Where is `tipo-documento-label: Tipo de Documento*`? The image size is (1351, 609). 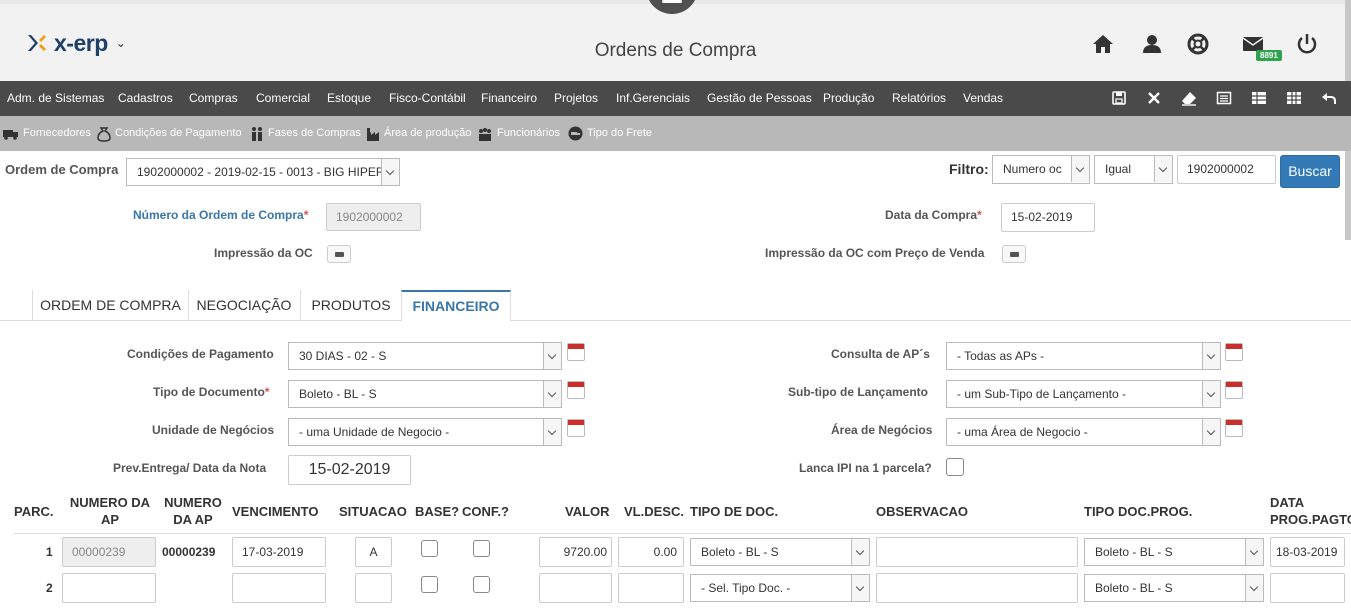 tipo-documento-label: Tipo de Documento* is located at coordinates (211, 392).